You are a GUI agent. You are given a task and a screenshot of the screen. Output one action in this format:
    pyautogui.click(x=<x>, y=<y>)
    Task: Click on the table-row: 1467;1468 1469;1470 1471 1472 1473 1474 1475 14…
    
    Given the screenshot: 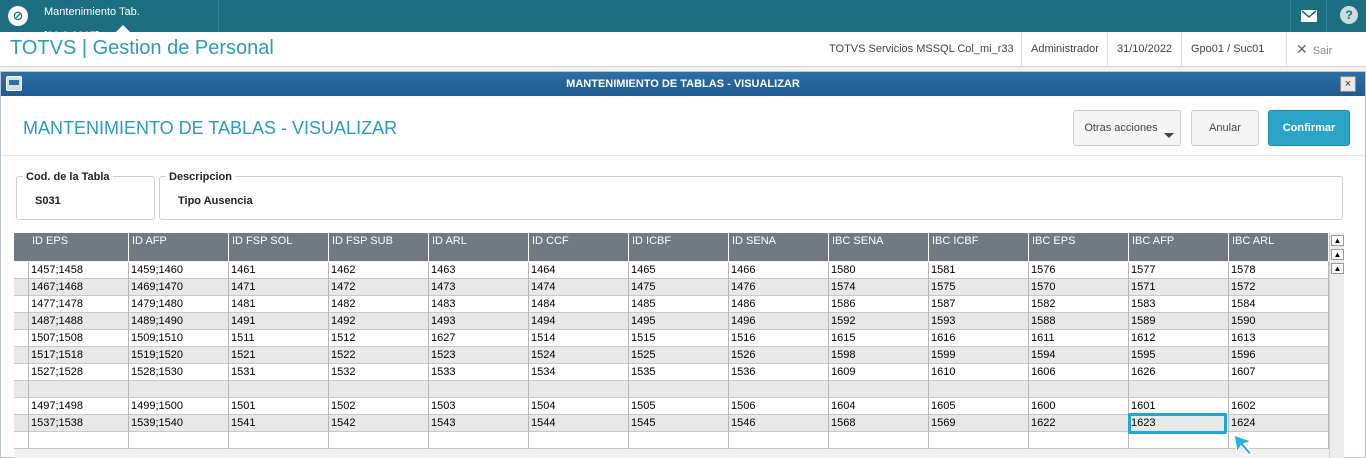 What is the action you would take?
    pyautogui.click(x=671, y=287)
    